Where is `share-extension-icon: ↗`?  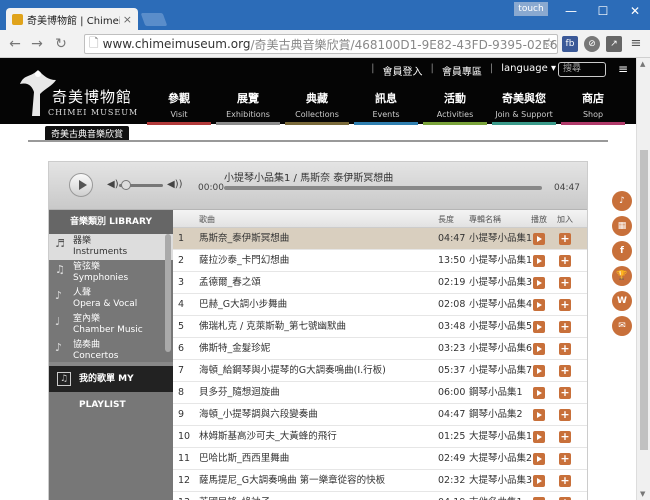
share-extension-icon: ↗ is located at coordinates (614, 44).